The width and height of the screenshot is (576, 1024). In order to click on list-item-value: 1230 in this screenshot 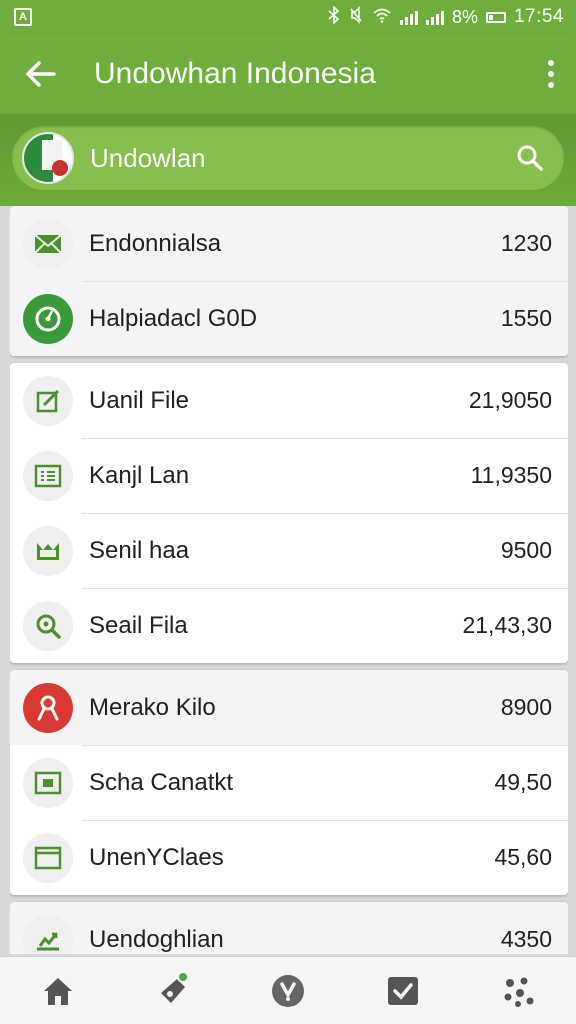, I will do `click(526, 243)`.